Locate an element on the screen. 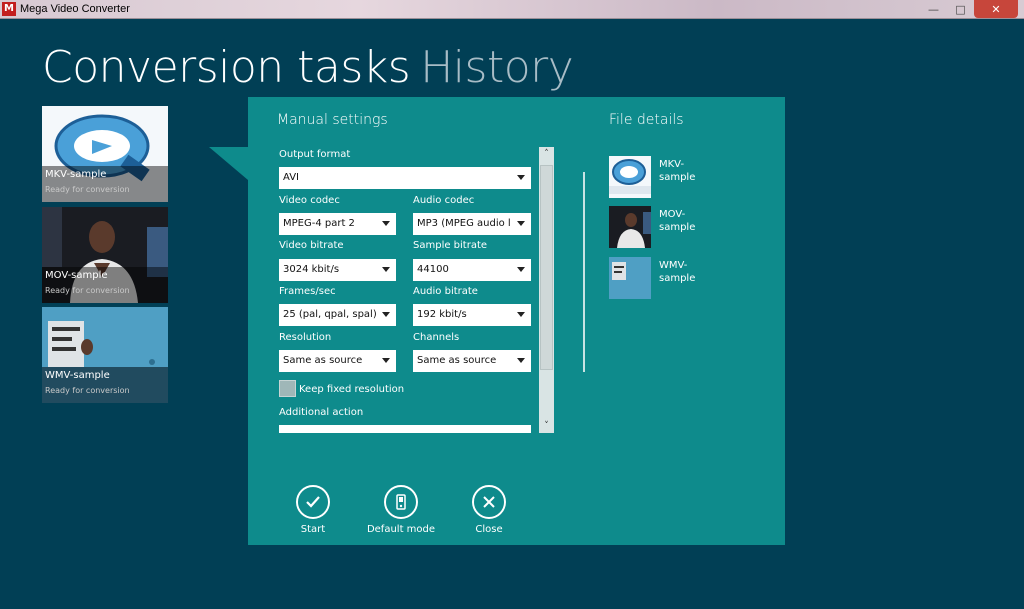 This screenshot has height=609, width=1024. frames-sec-label: Frames/sec is located at coordinates (307, 291).